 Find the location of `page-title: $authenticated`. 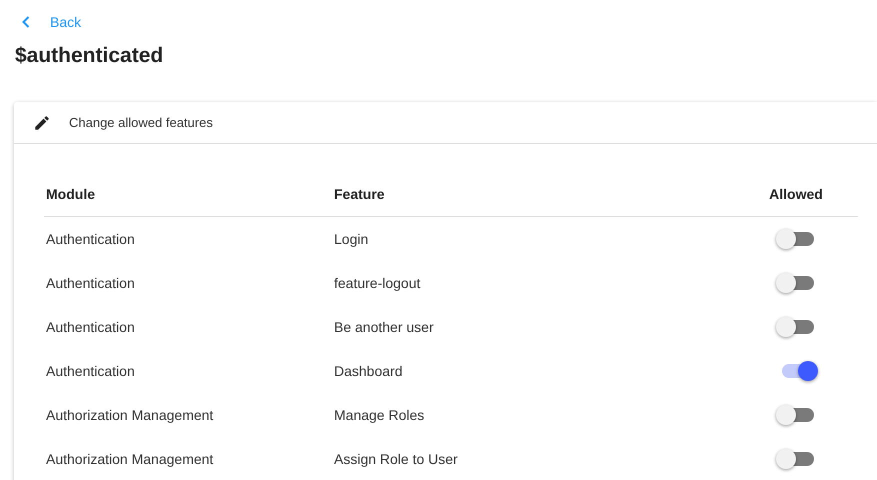

page-title: $authenticated is located at coordinates (89, 56).